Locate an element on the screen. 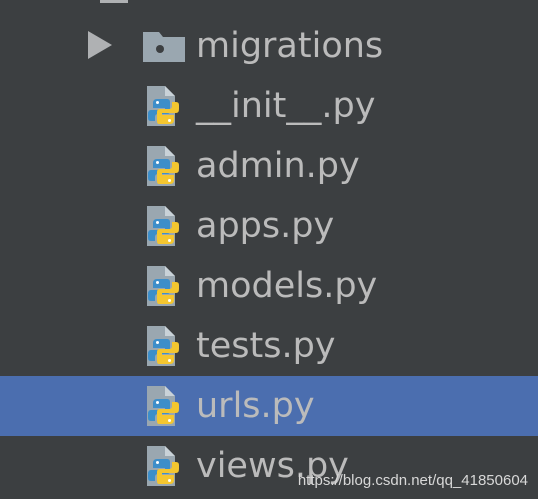  folder-label: migrations is located at coordinates (290, 46).